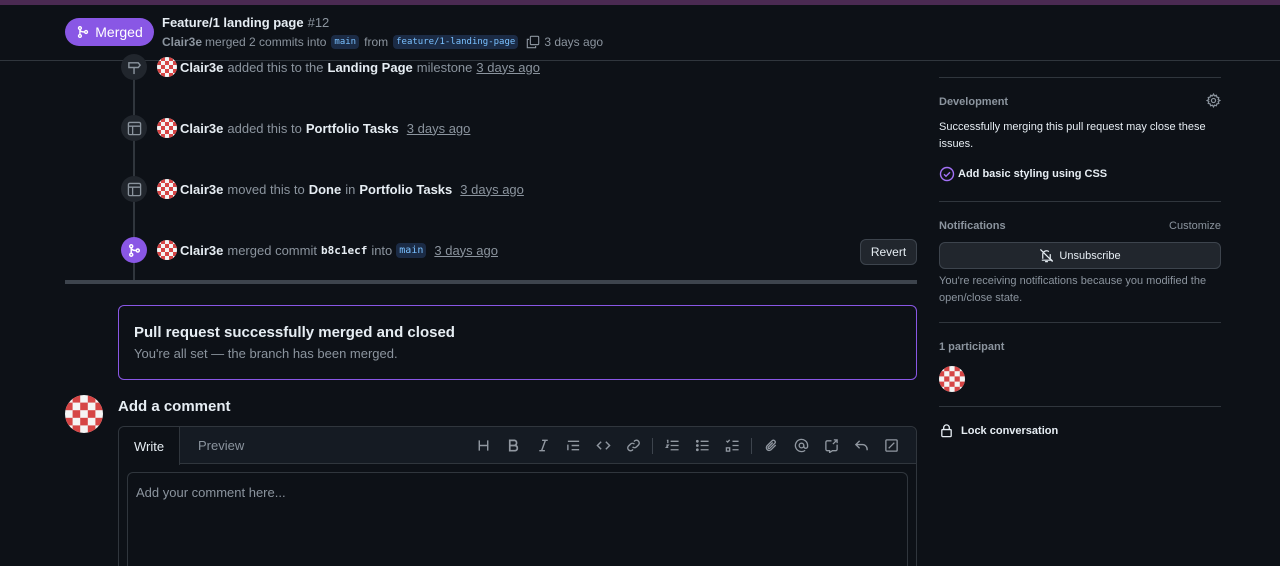 This screenshot has height=566, width=1280. I want to click on event-text: added this to the, so click(275, 67).